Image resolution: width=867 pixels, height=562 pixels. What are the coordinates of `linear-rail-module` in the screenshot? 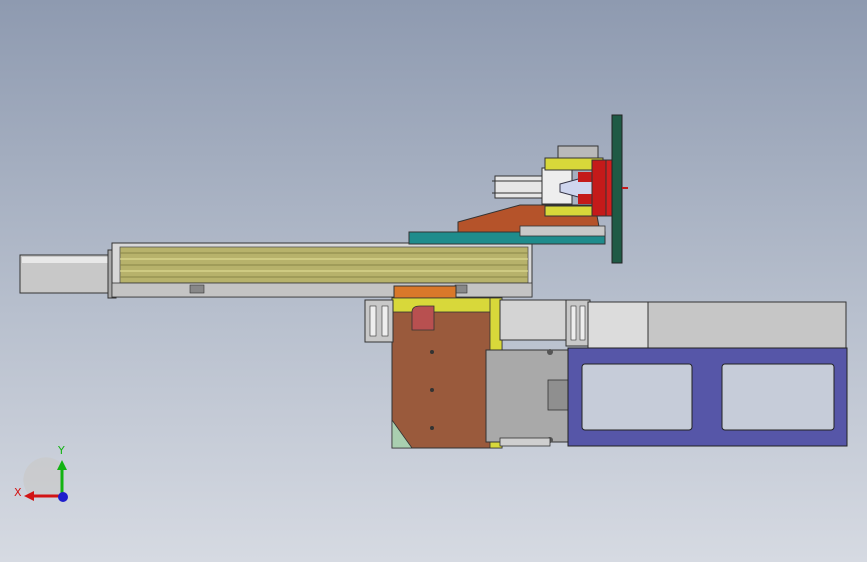 It's located at (322, 270).